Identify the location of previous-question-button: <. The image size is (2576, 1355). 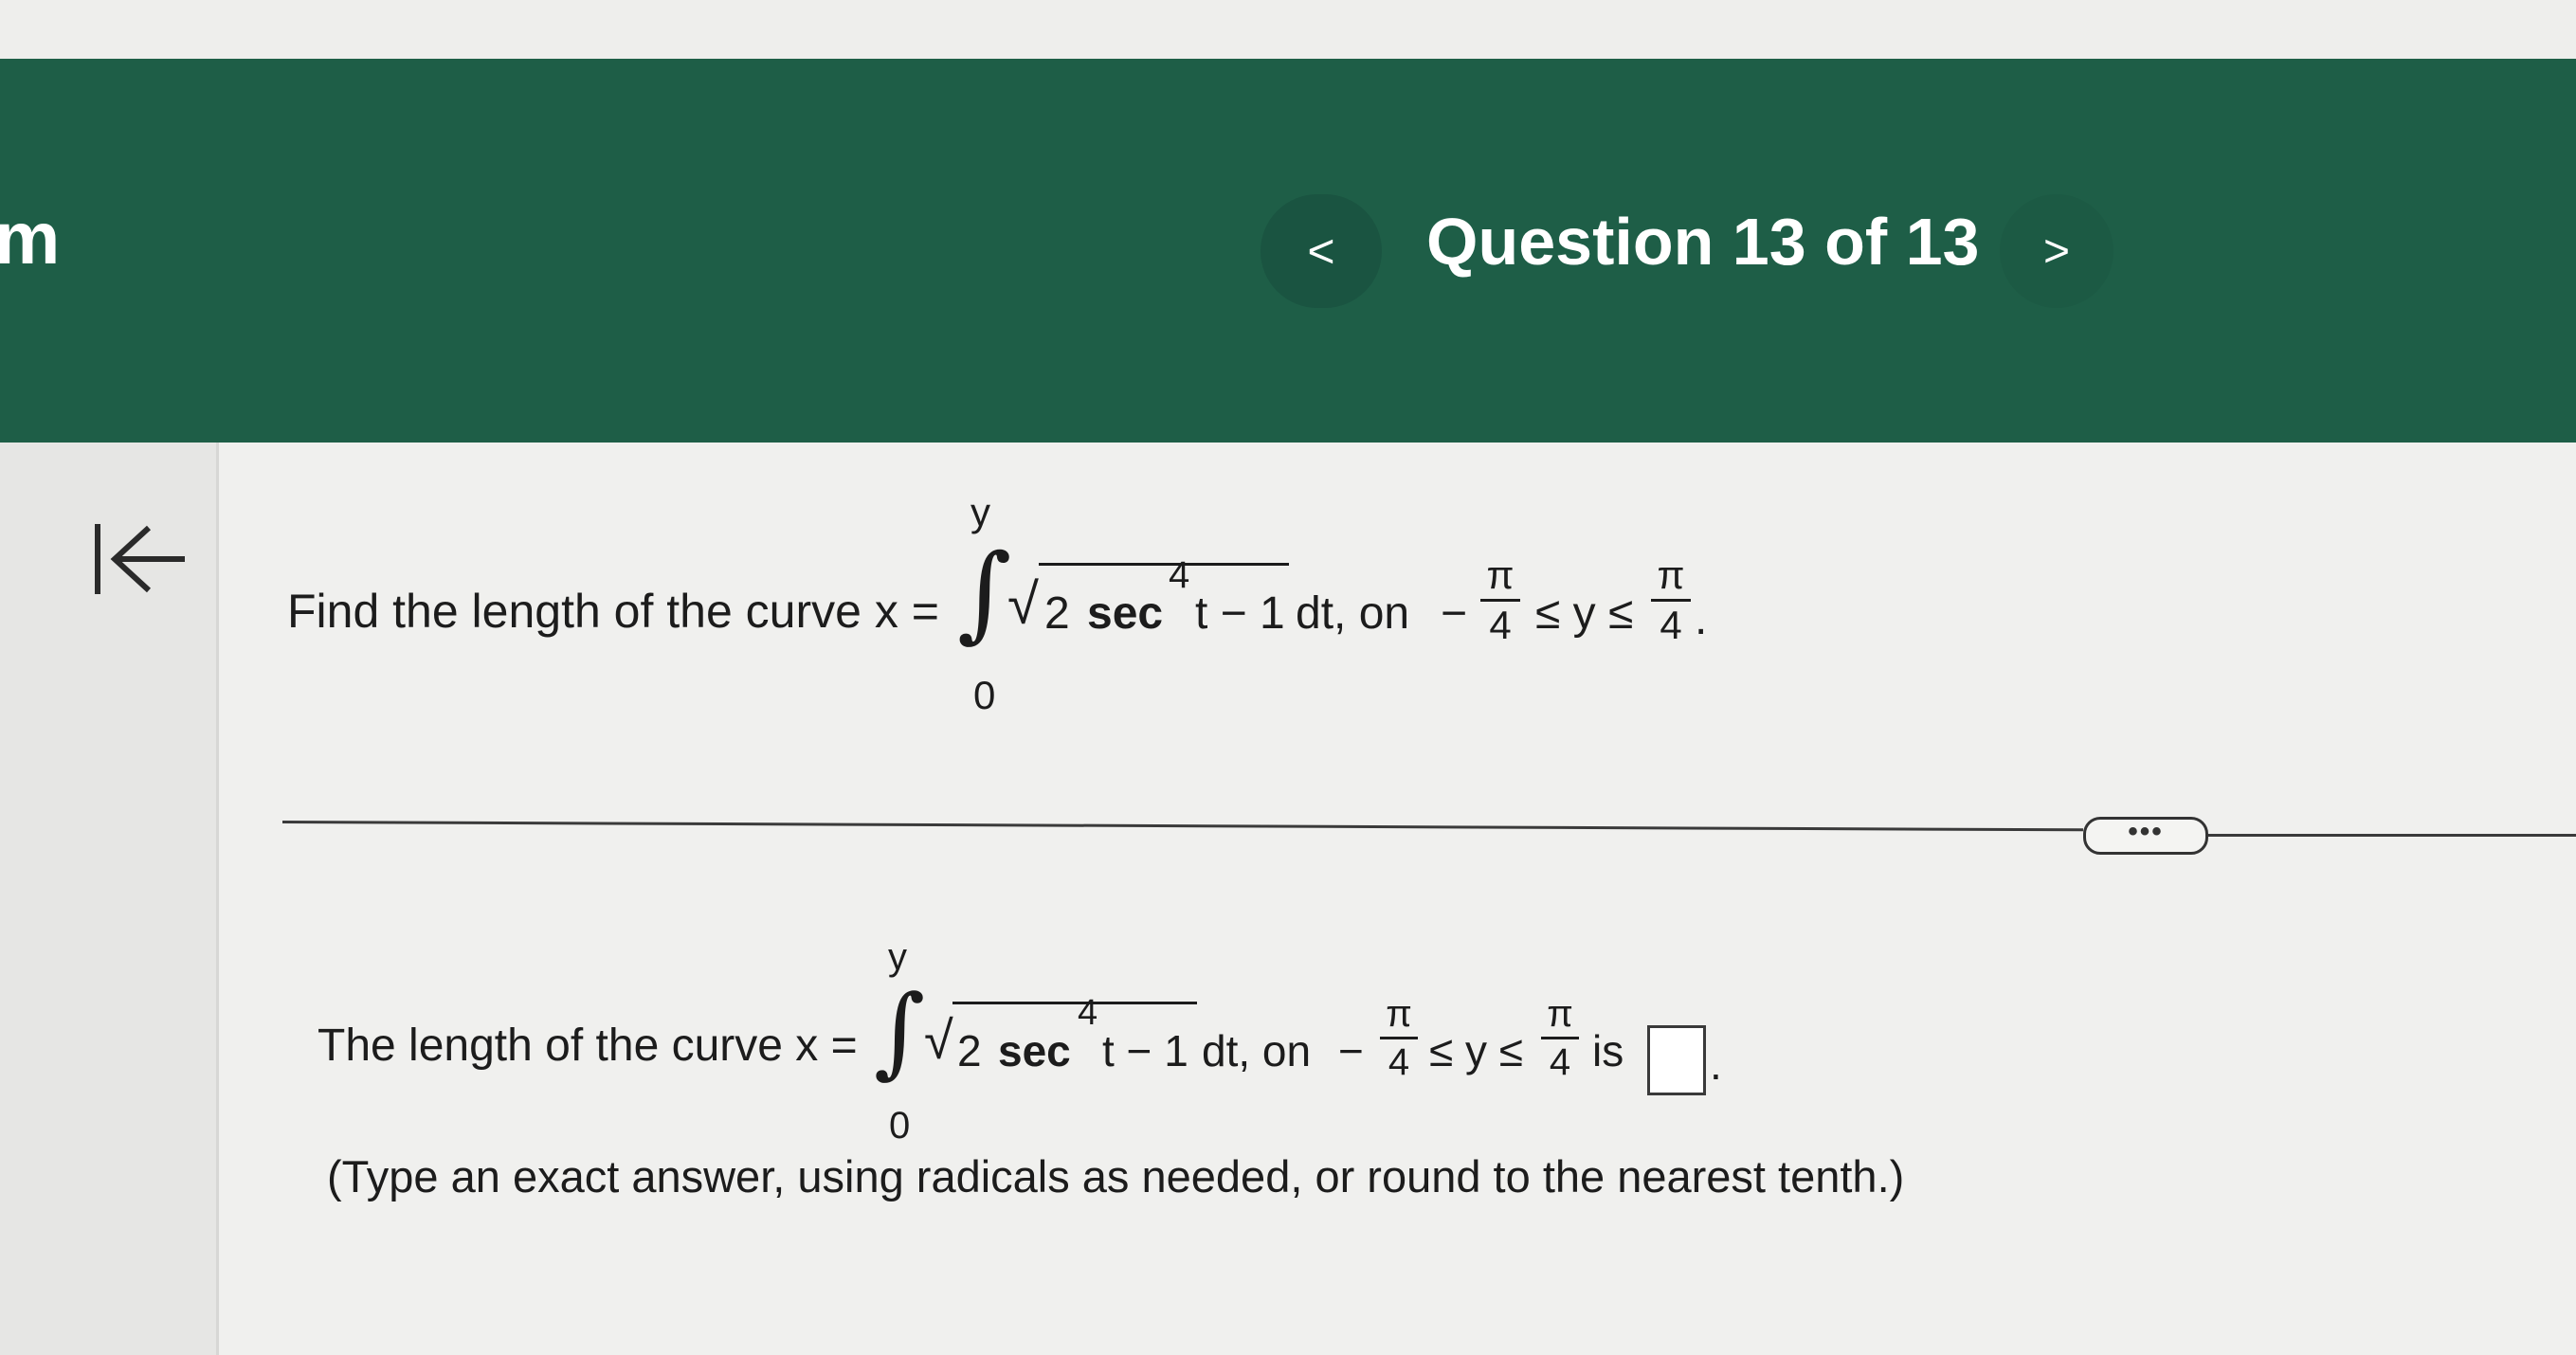
(1321, 251).